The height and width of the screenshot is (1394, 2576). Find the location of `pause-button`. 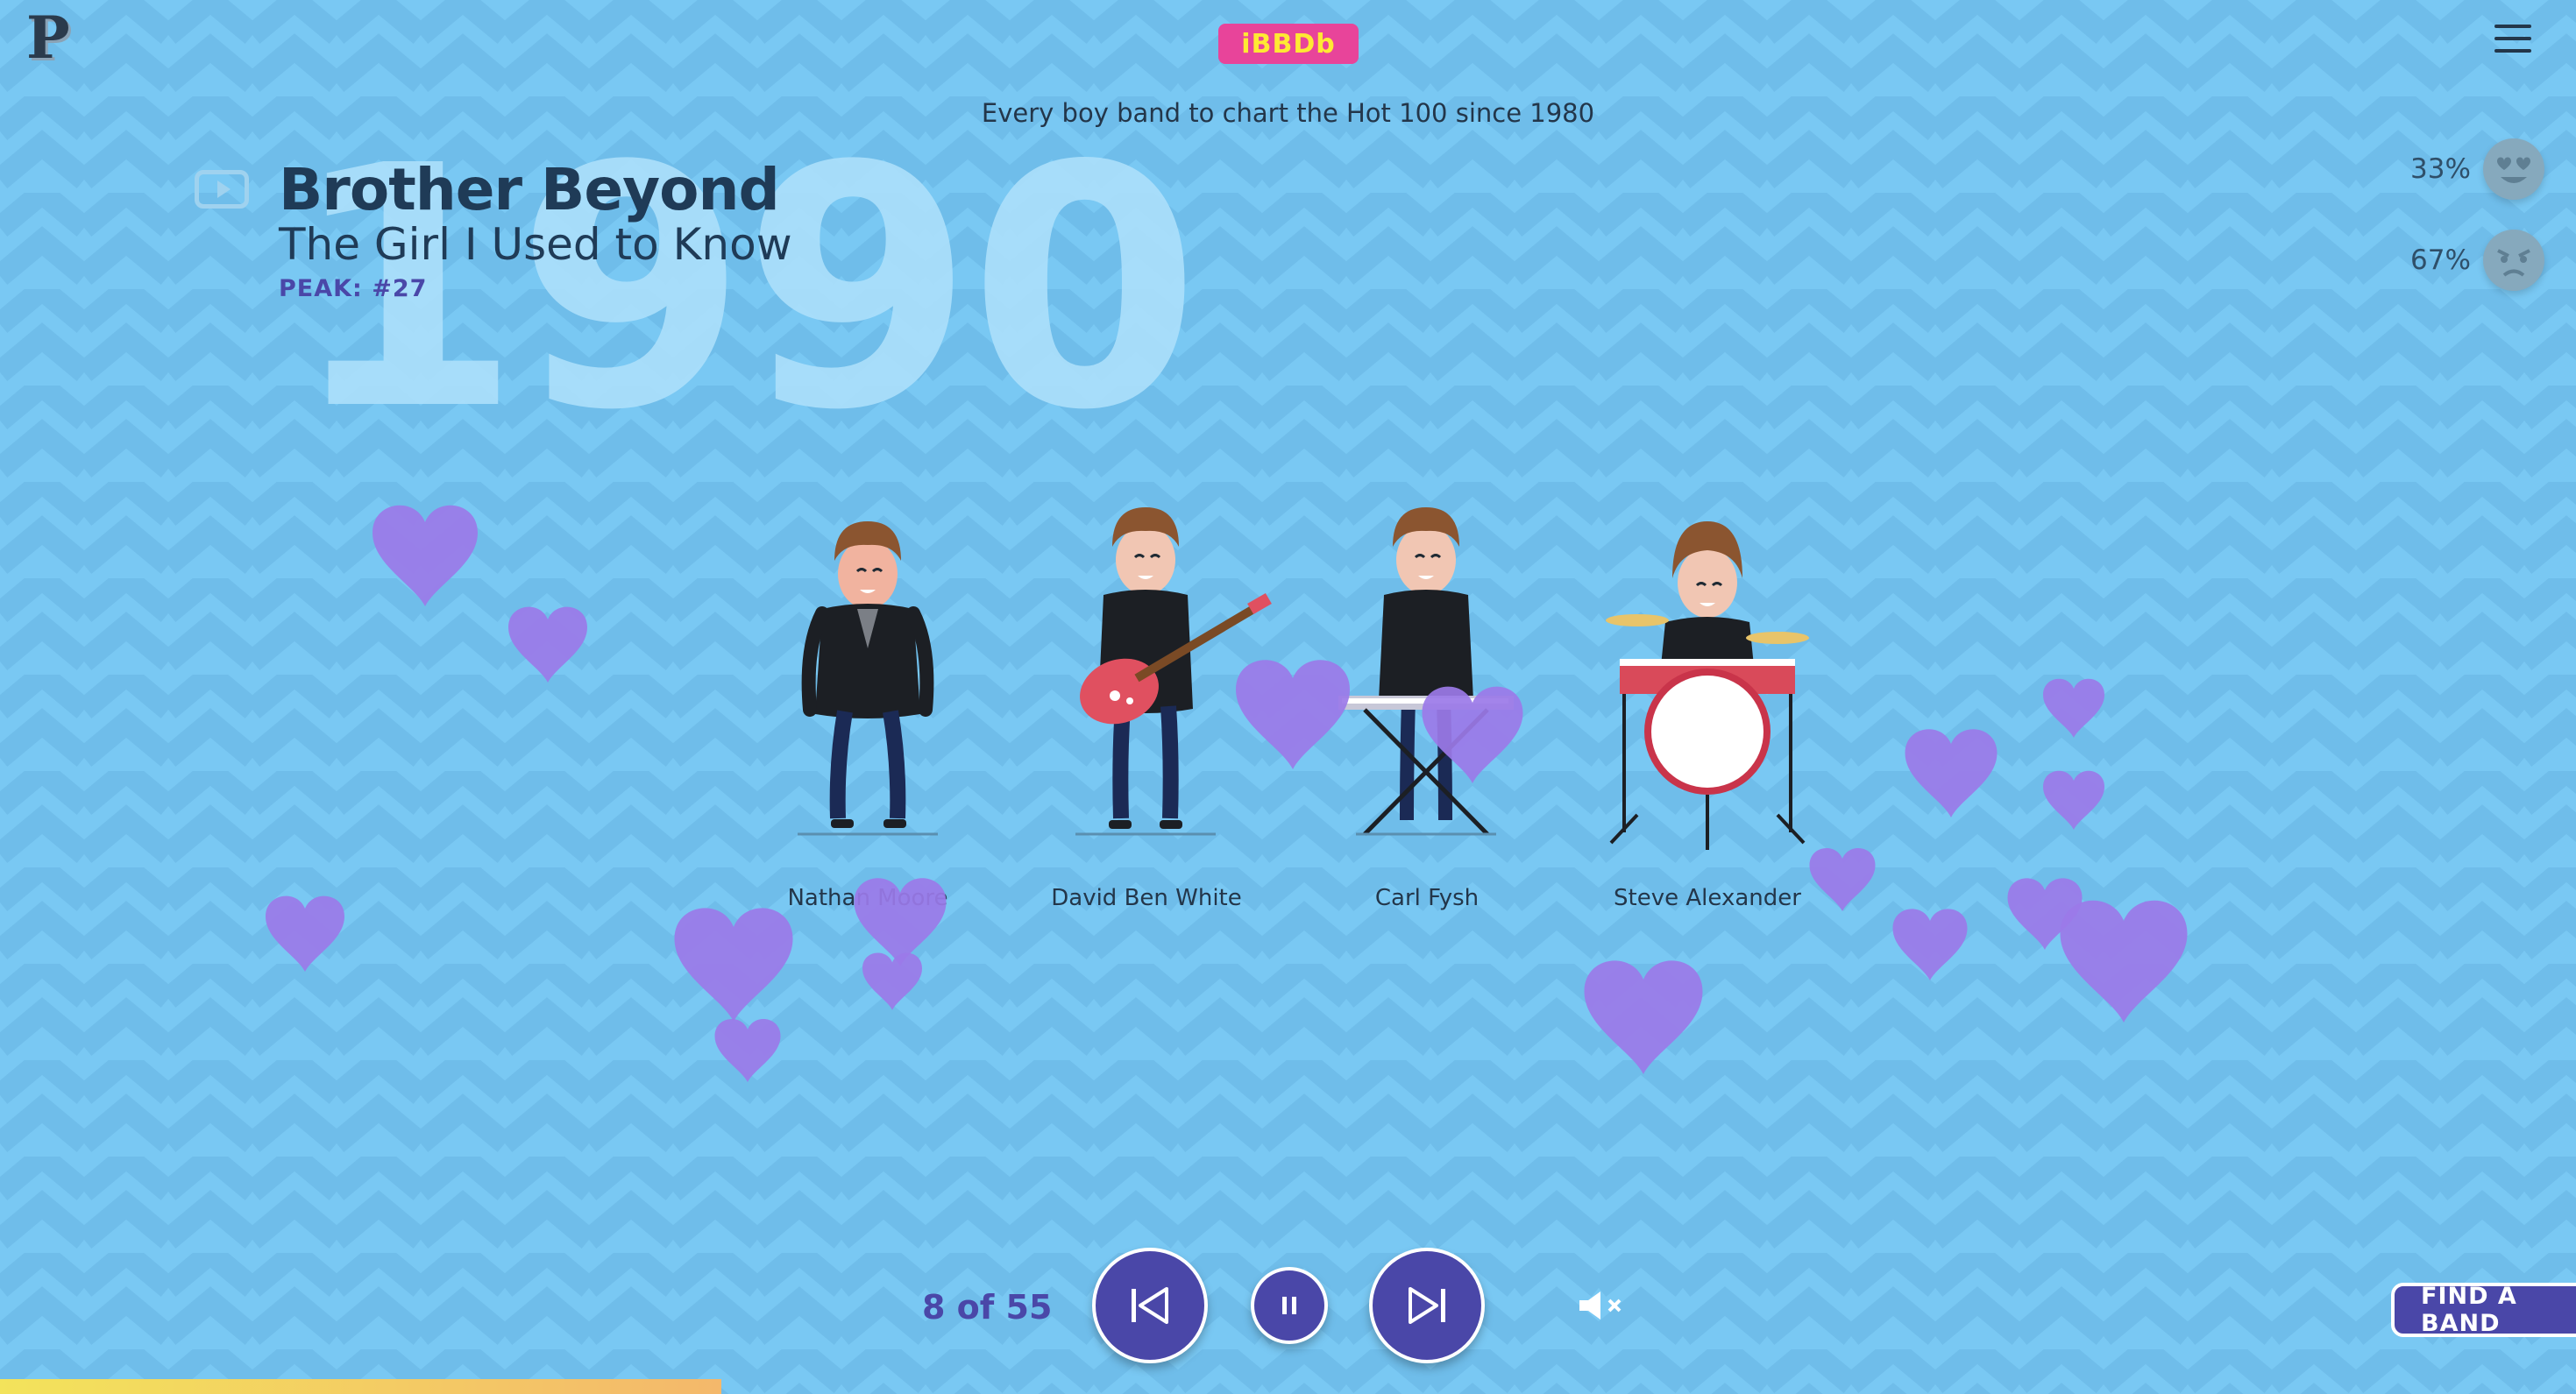

pause-button is located at coordinates (1289, 1305).